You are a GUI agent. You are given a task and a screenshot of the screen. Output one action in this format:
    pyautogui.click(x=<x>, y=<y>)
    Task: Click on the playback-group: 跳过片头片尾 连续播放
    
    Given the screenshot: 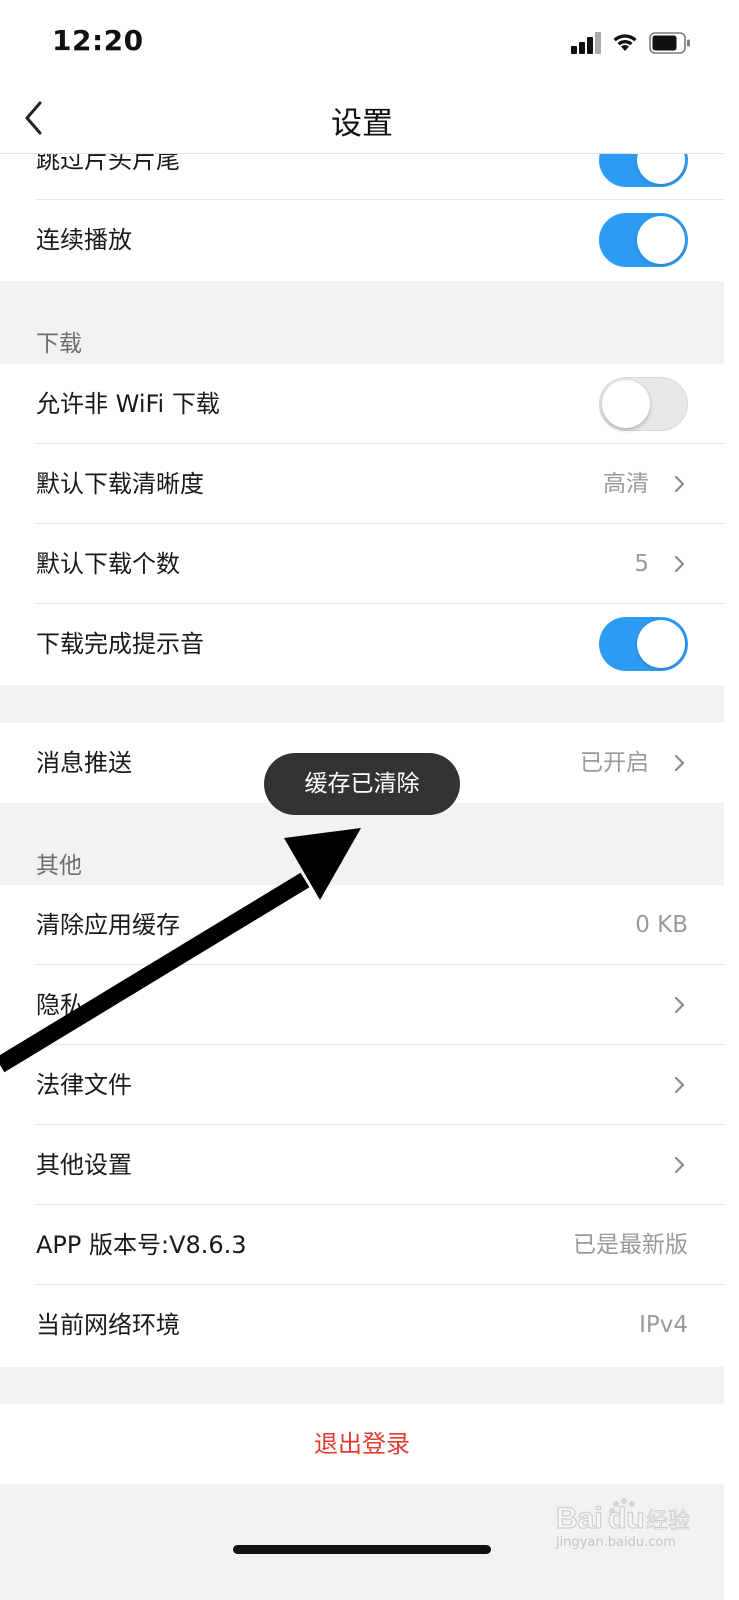 What is the action you would take?
    pyautogui.click(x=362, y=217)
    